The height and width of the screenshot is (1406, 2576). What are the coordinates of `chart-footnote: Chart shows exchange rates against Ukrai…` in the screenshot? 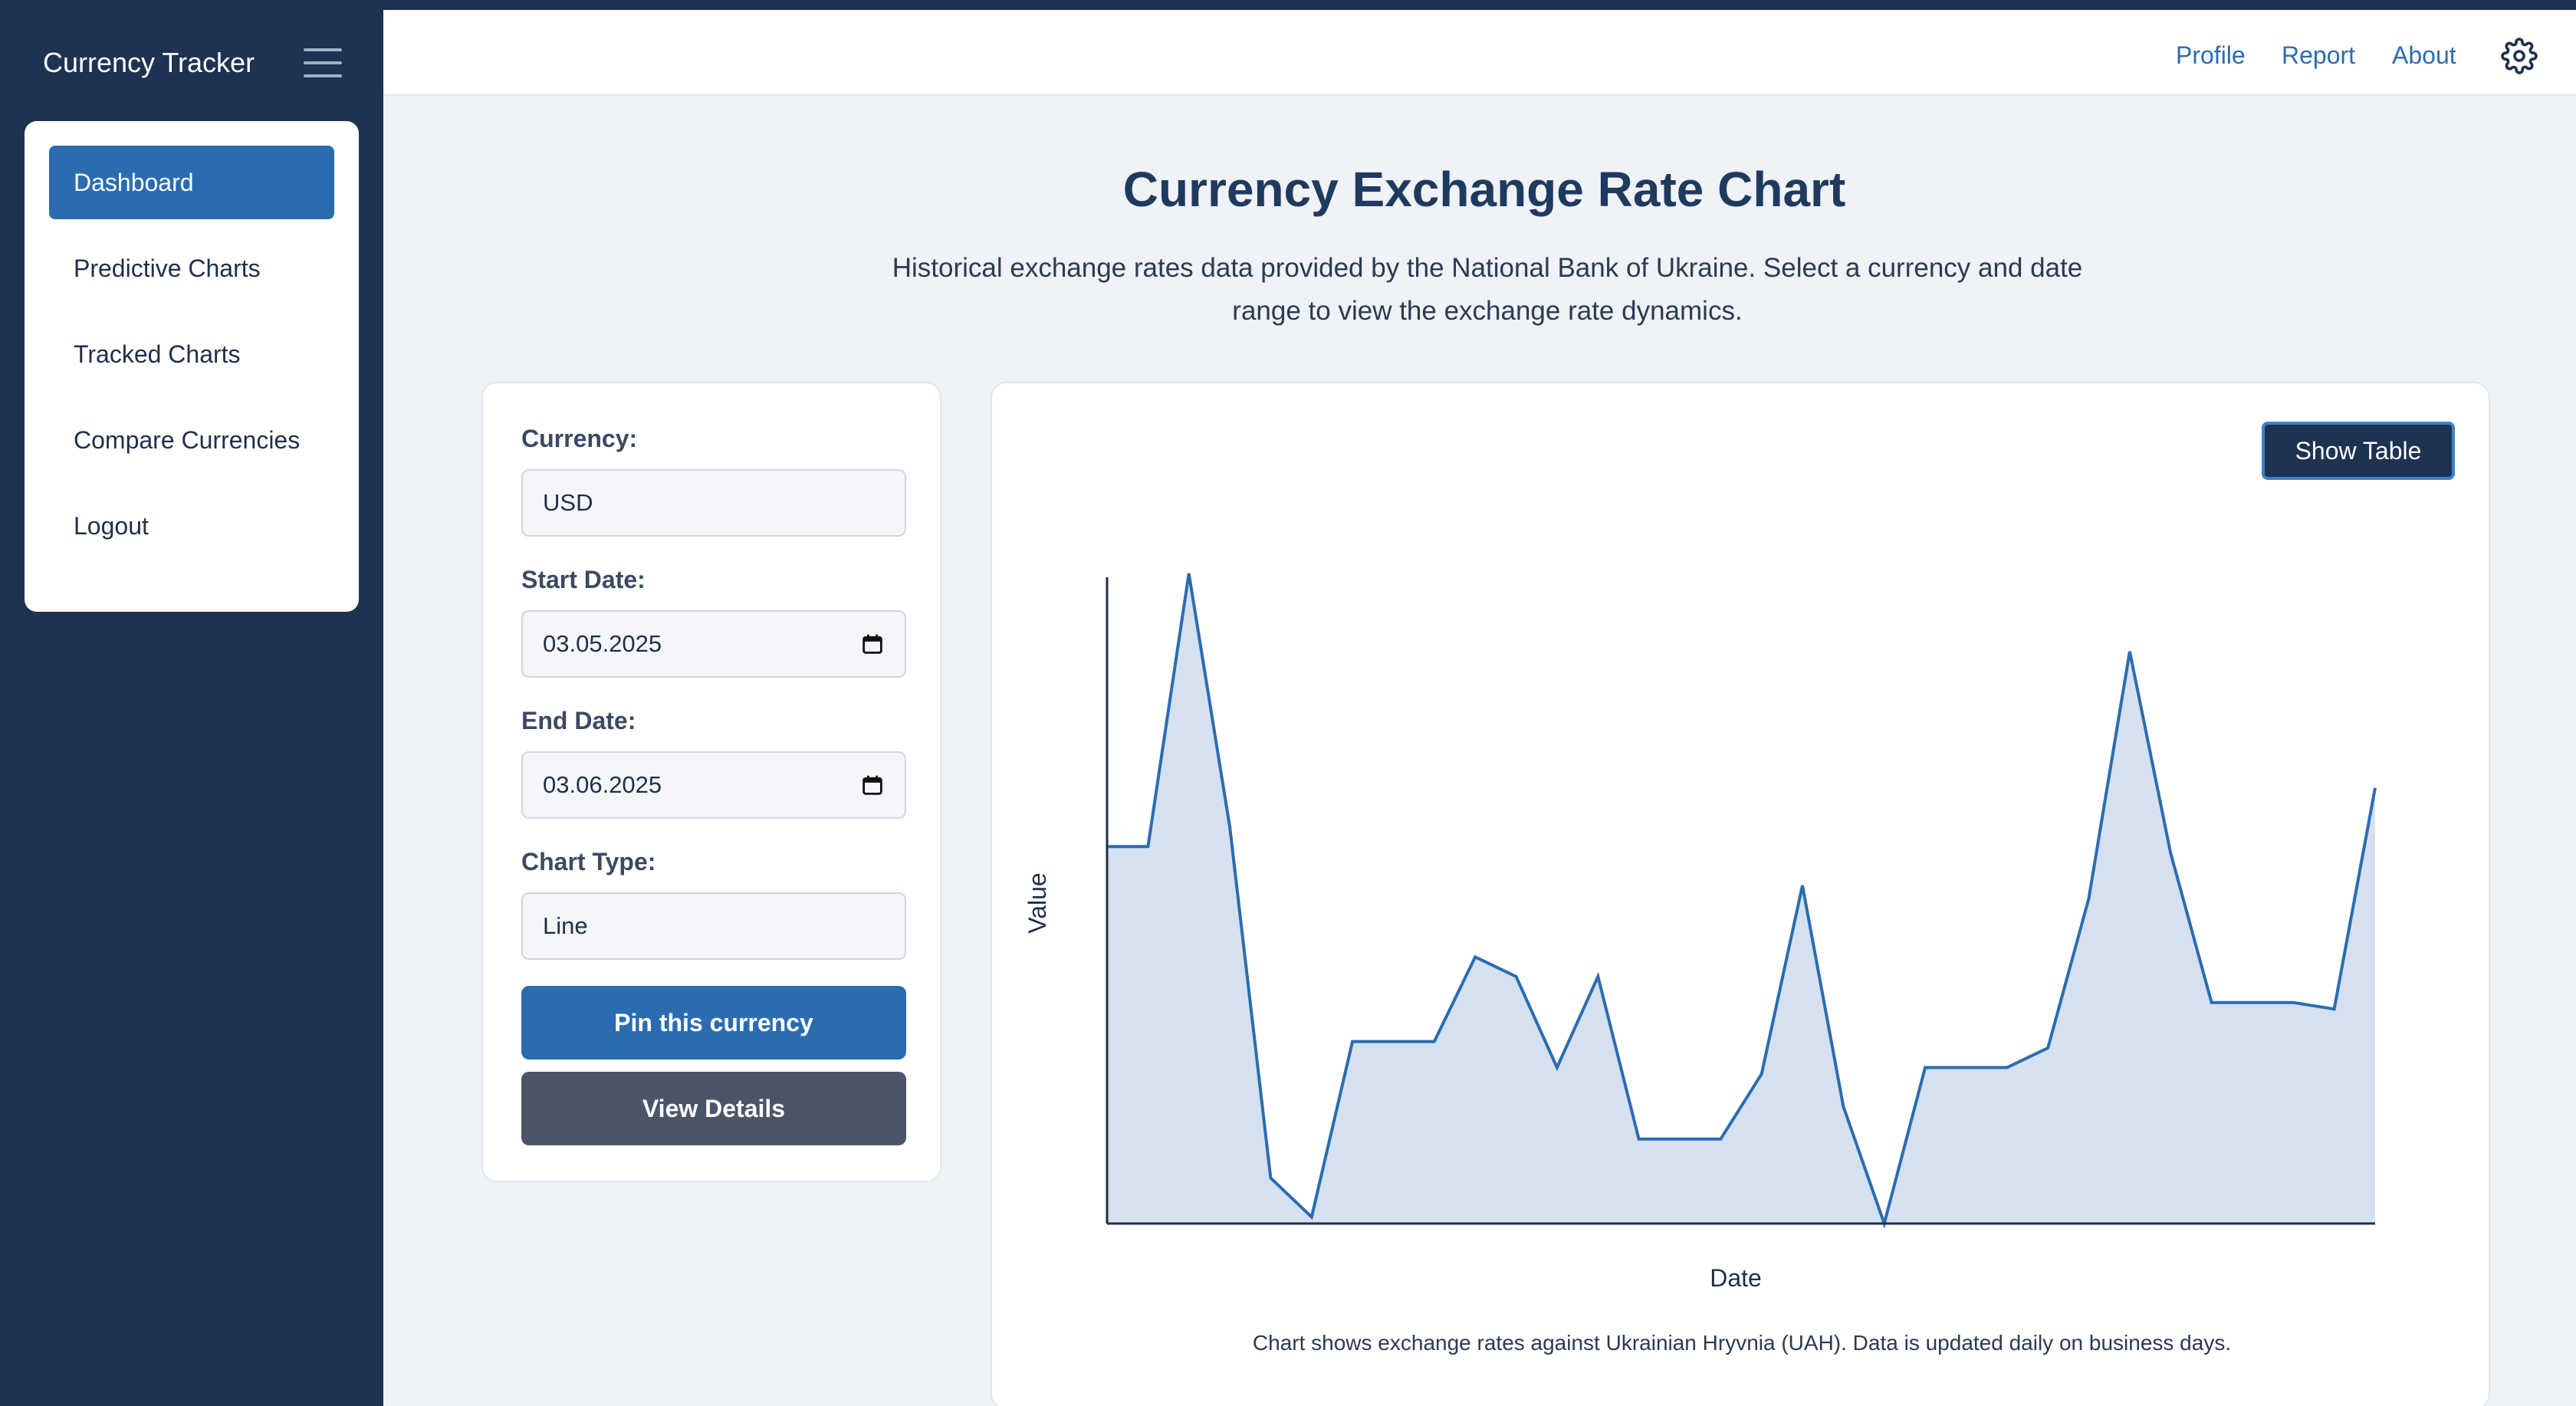 It's located at (1742, 1343).